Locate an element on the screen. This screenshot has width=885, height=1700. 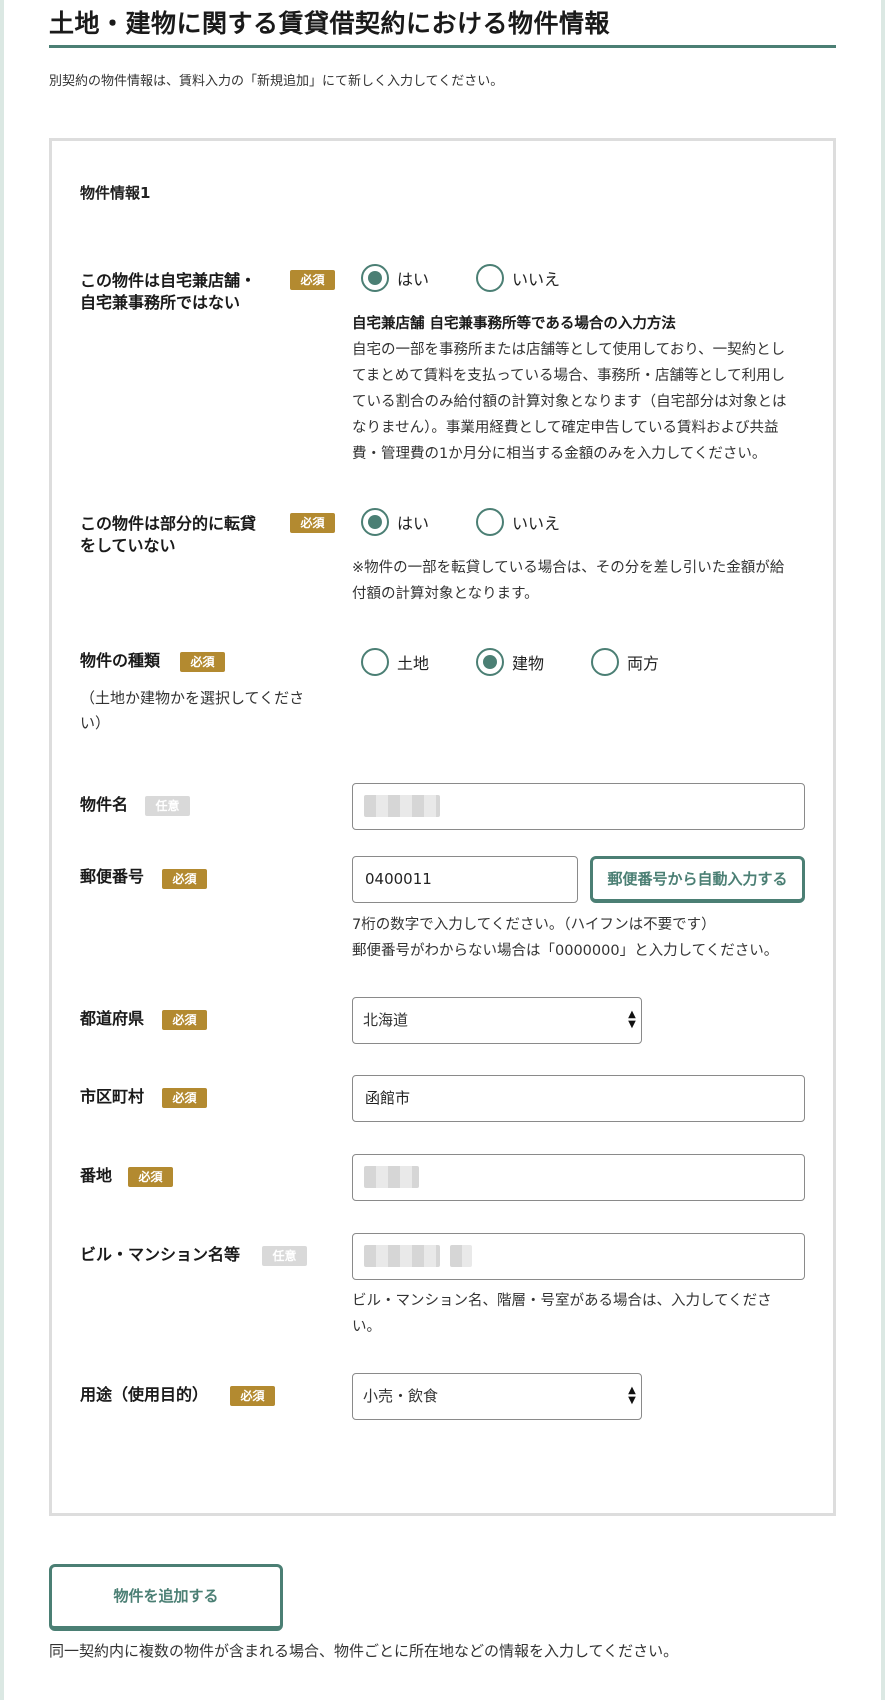
property-type-sublabel: （土地か建物かを選択してくださ い） is located at coordinates (195, 711).